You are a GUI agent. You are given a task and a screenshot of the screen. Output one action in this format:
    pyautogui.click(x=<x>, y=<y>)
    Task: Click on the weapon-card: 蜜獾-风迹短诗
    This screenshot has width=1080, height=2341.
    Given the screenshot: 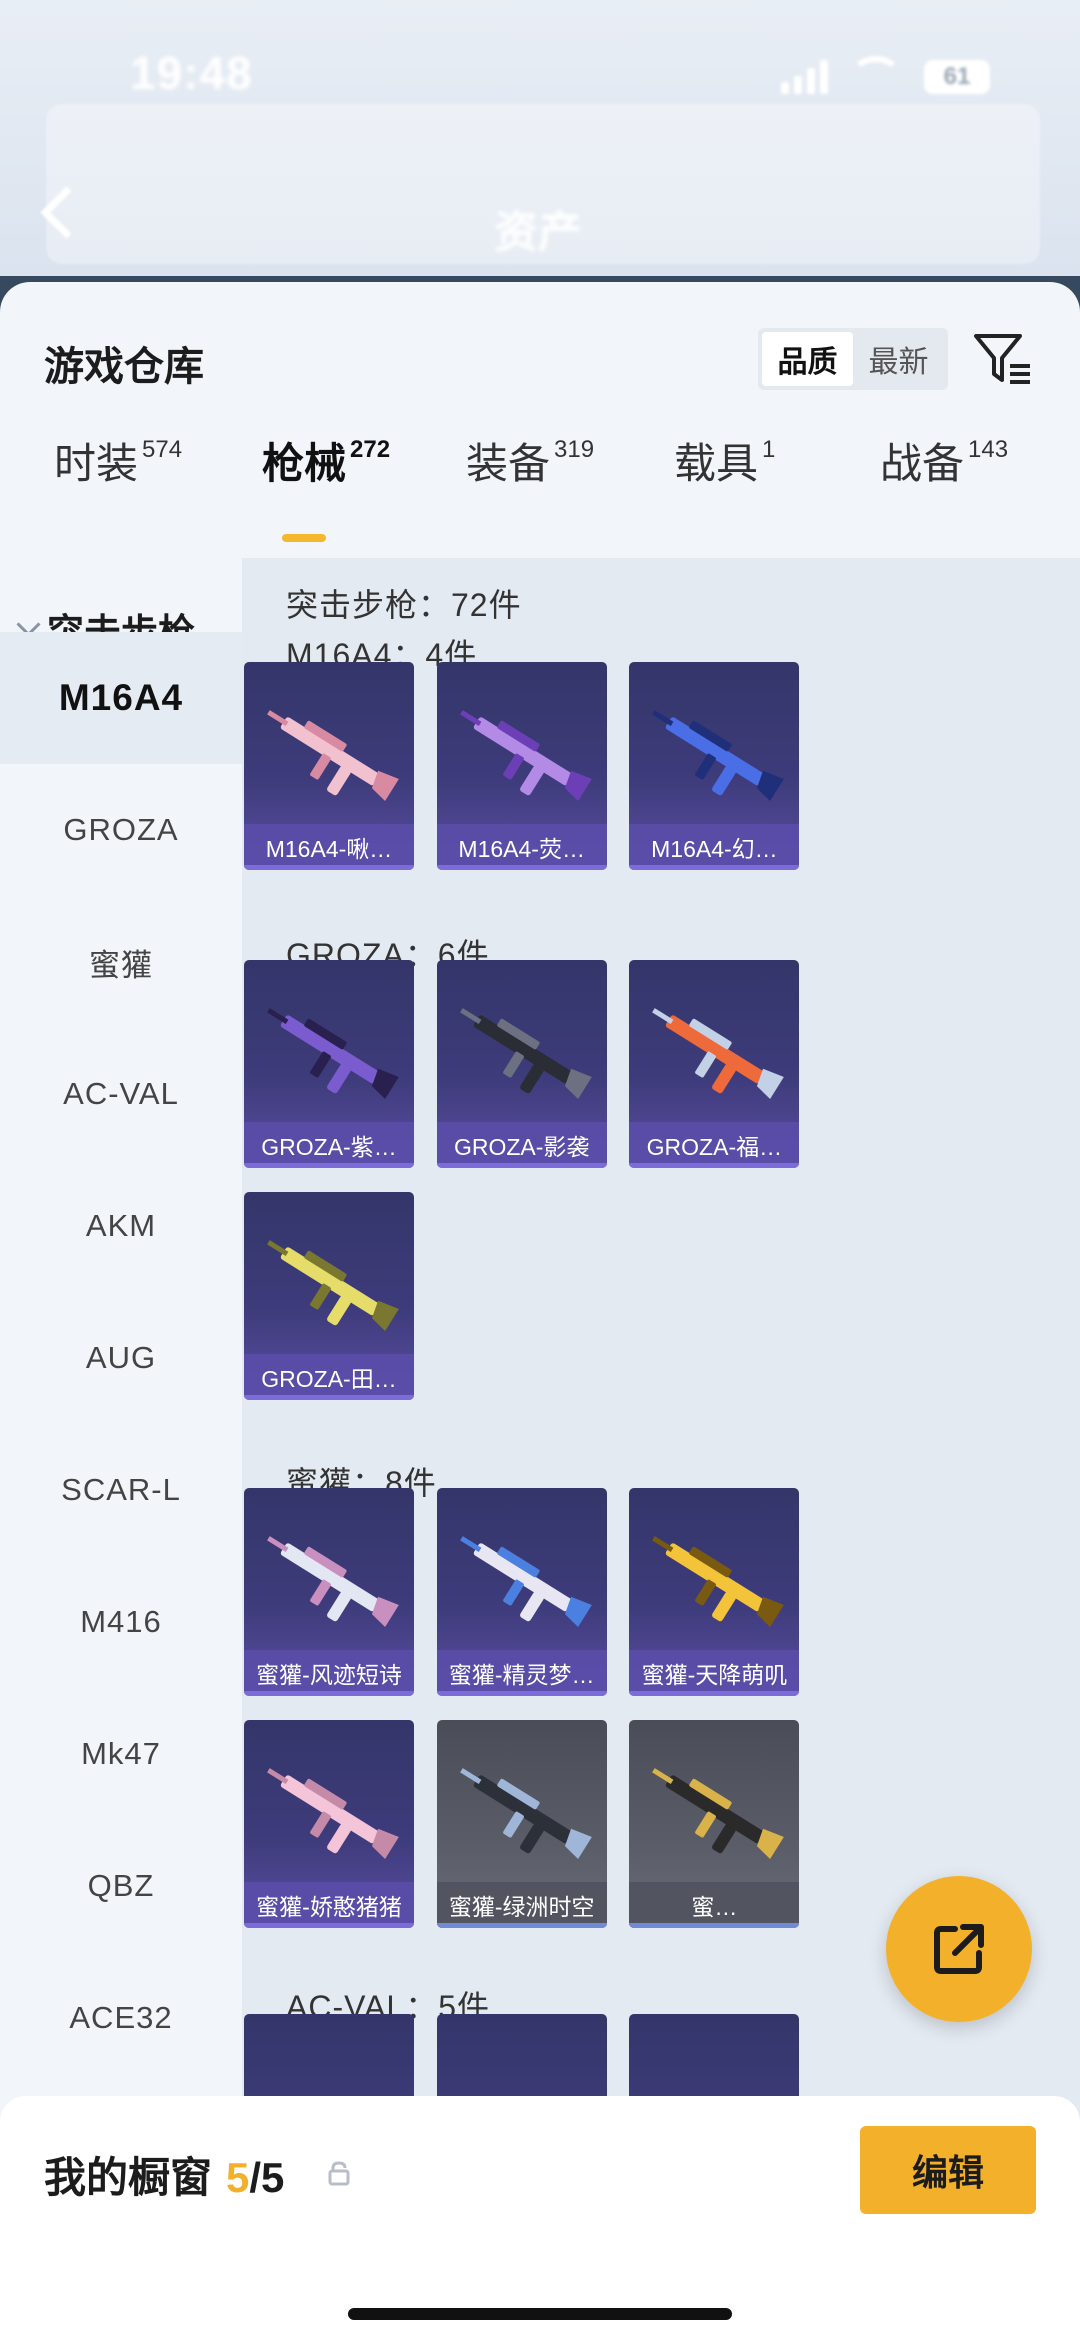 What is the action you would take?
    pyautogui.click(x=329, y=1592)
    